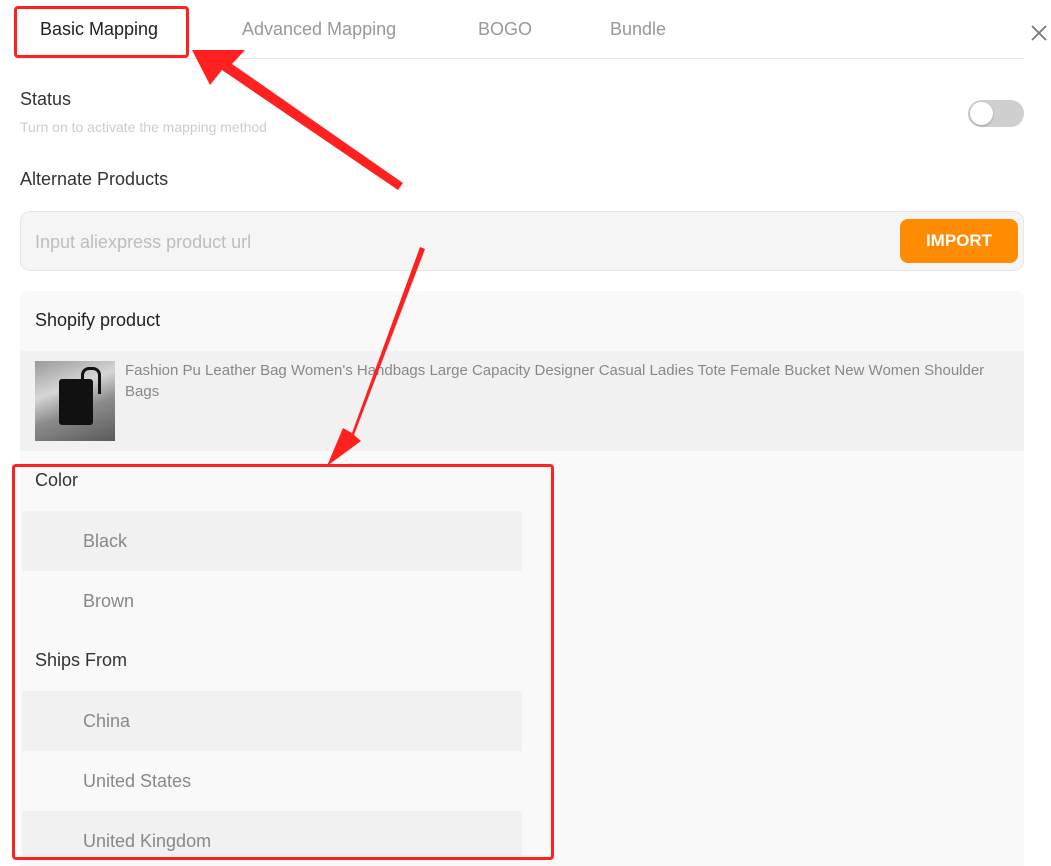 Image resolution: width=1051 pixels, height=866 pixels. Describe the element at coordinates (1039, 33) in the screenshot. I see `close-icon` at that location.